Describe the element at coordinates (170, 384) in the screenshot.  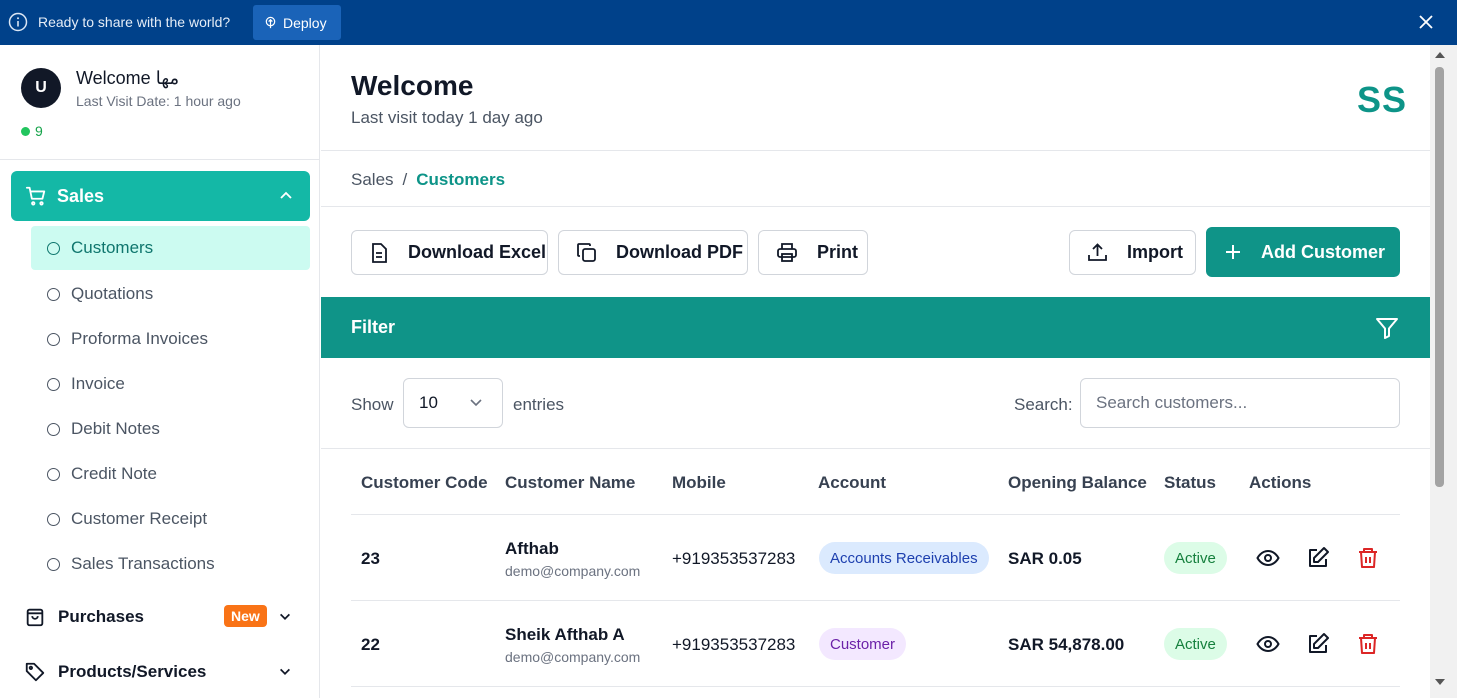
I see `sidebar-item-invoice: Invoice` at that location.